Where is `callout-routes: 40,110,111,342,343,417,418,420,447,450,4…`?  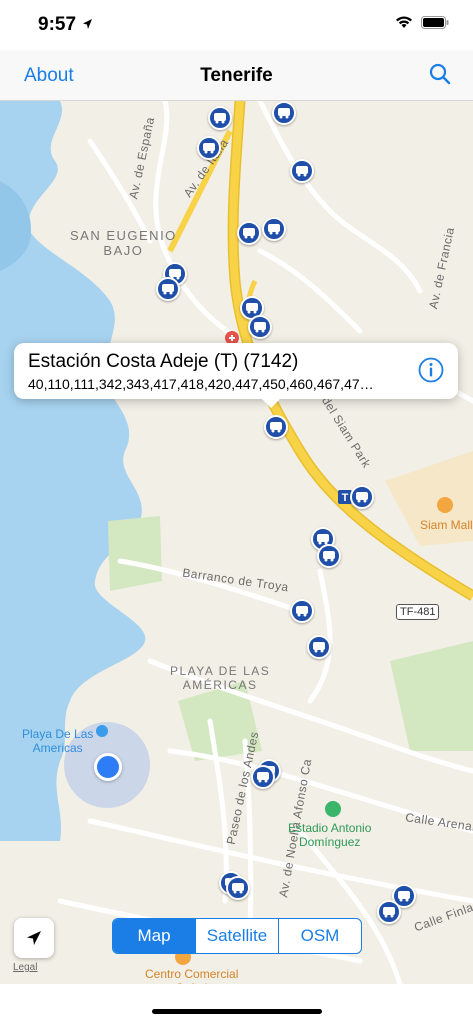
callout-routes: 40,110,111,342,343,417,418,420,447,450,4… is located at coordinates (201, 384).